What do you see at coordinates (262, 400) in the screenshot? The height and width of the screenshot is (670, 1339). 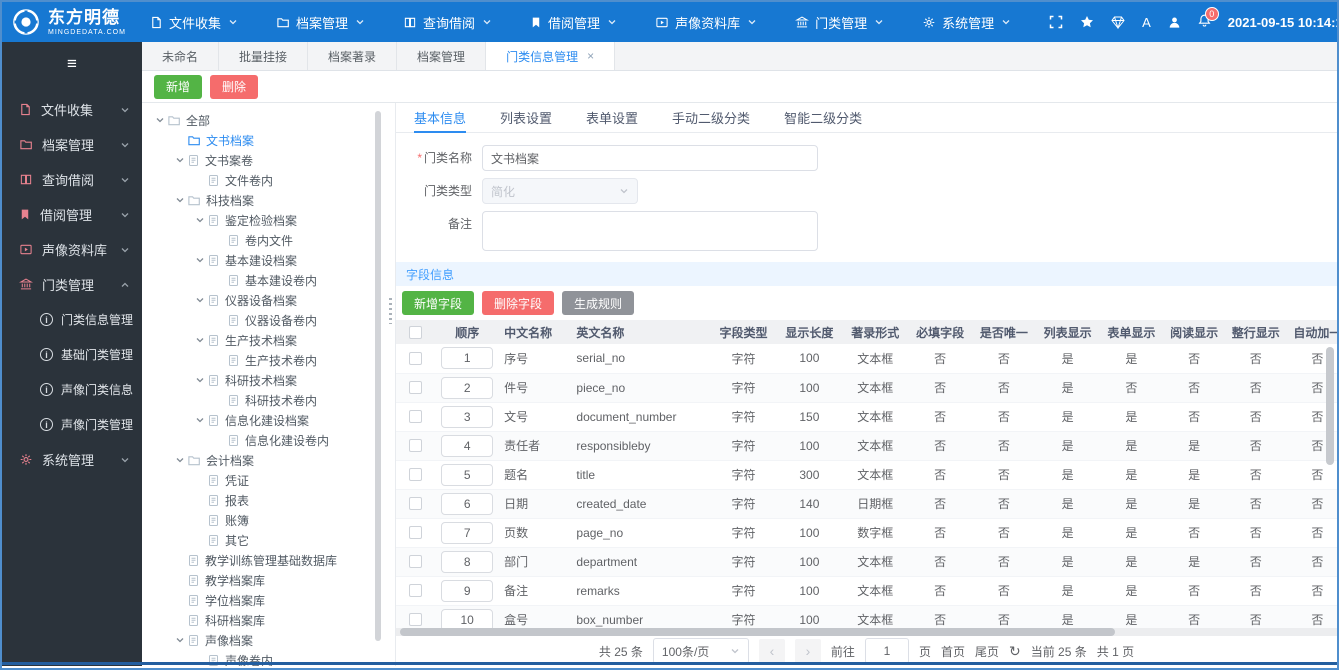 I see `tree-node-15: 科研技术卷内` at bounding box center [262, 400].